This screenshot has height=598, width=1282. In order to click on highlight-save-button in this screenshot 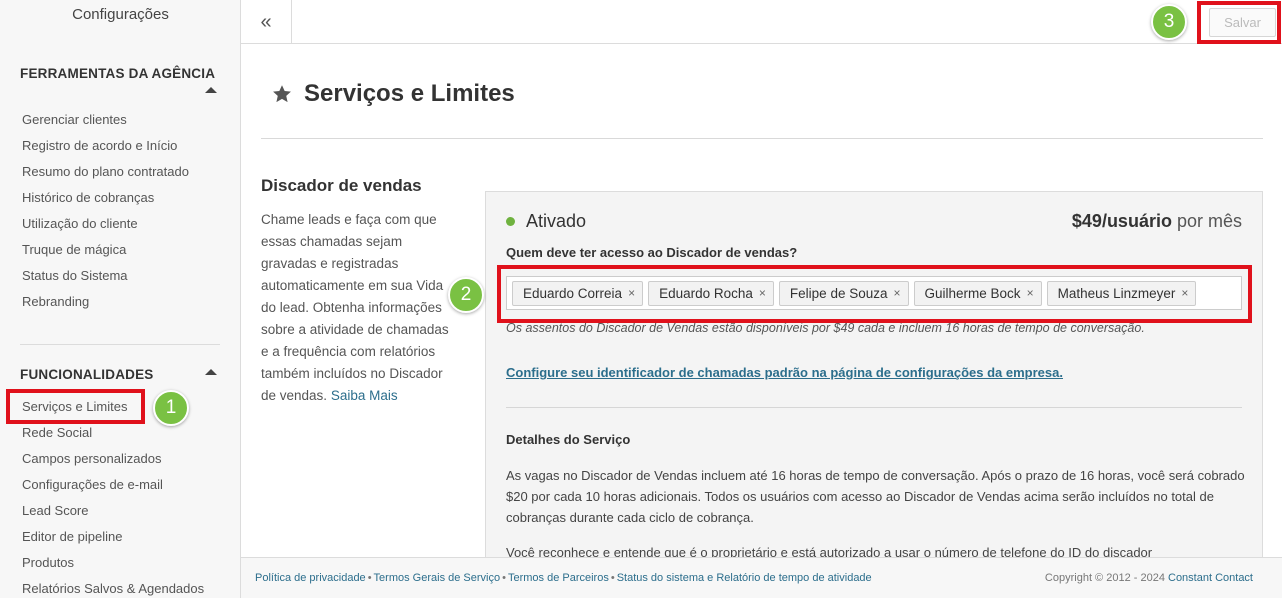, I will do `click(1239, 22)`.